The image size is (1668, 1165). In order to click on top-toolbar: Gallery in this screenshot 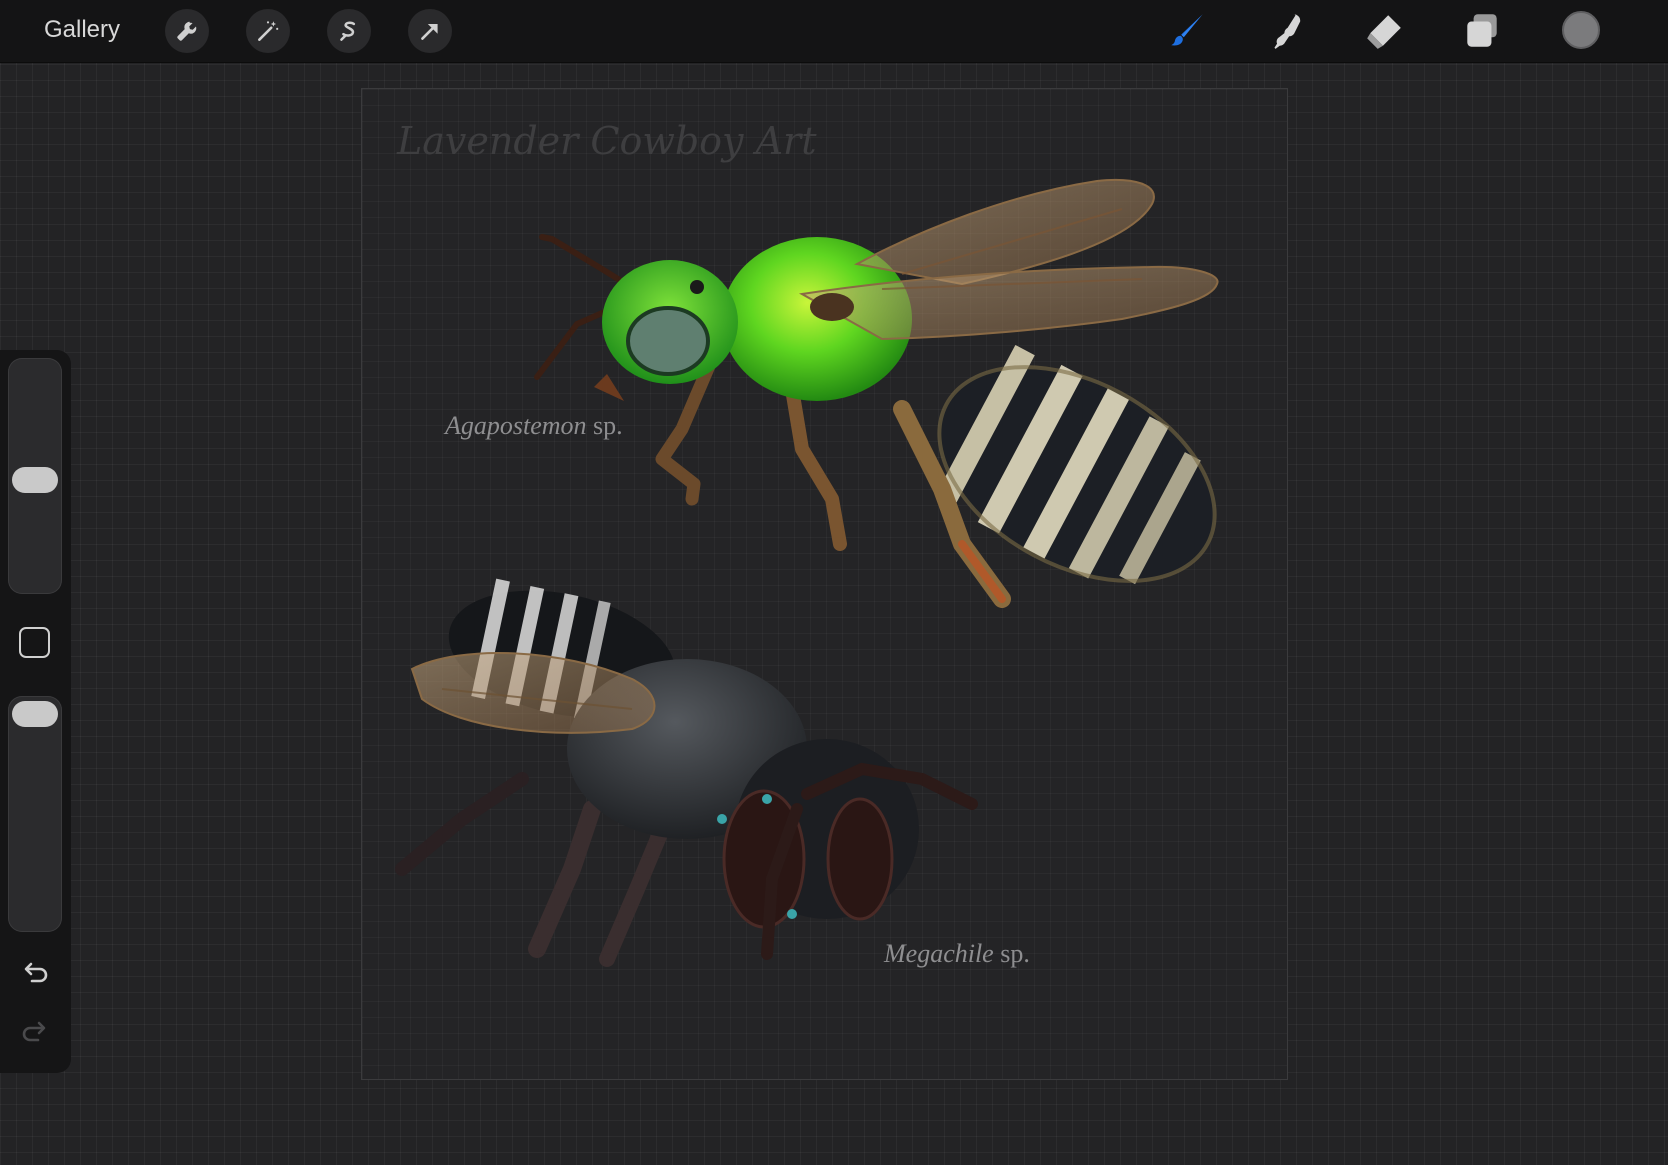, I will do `click(834, 31)`.